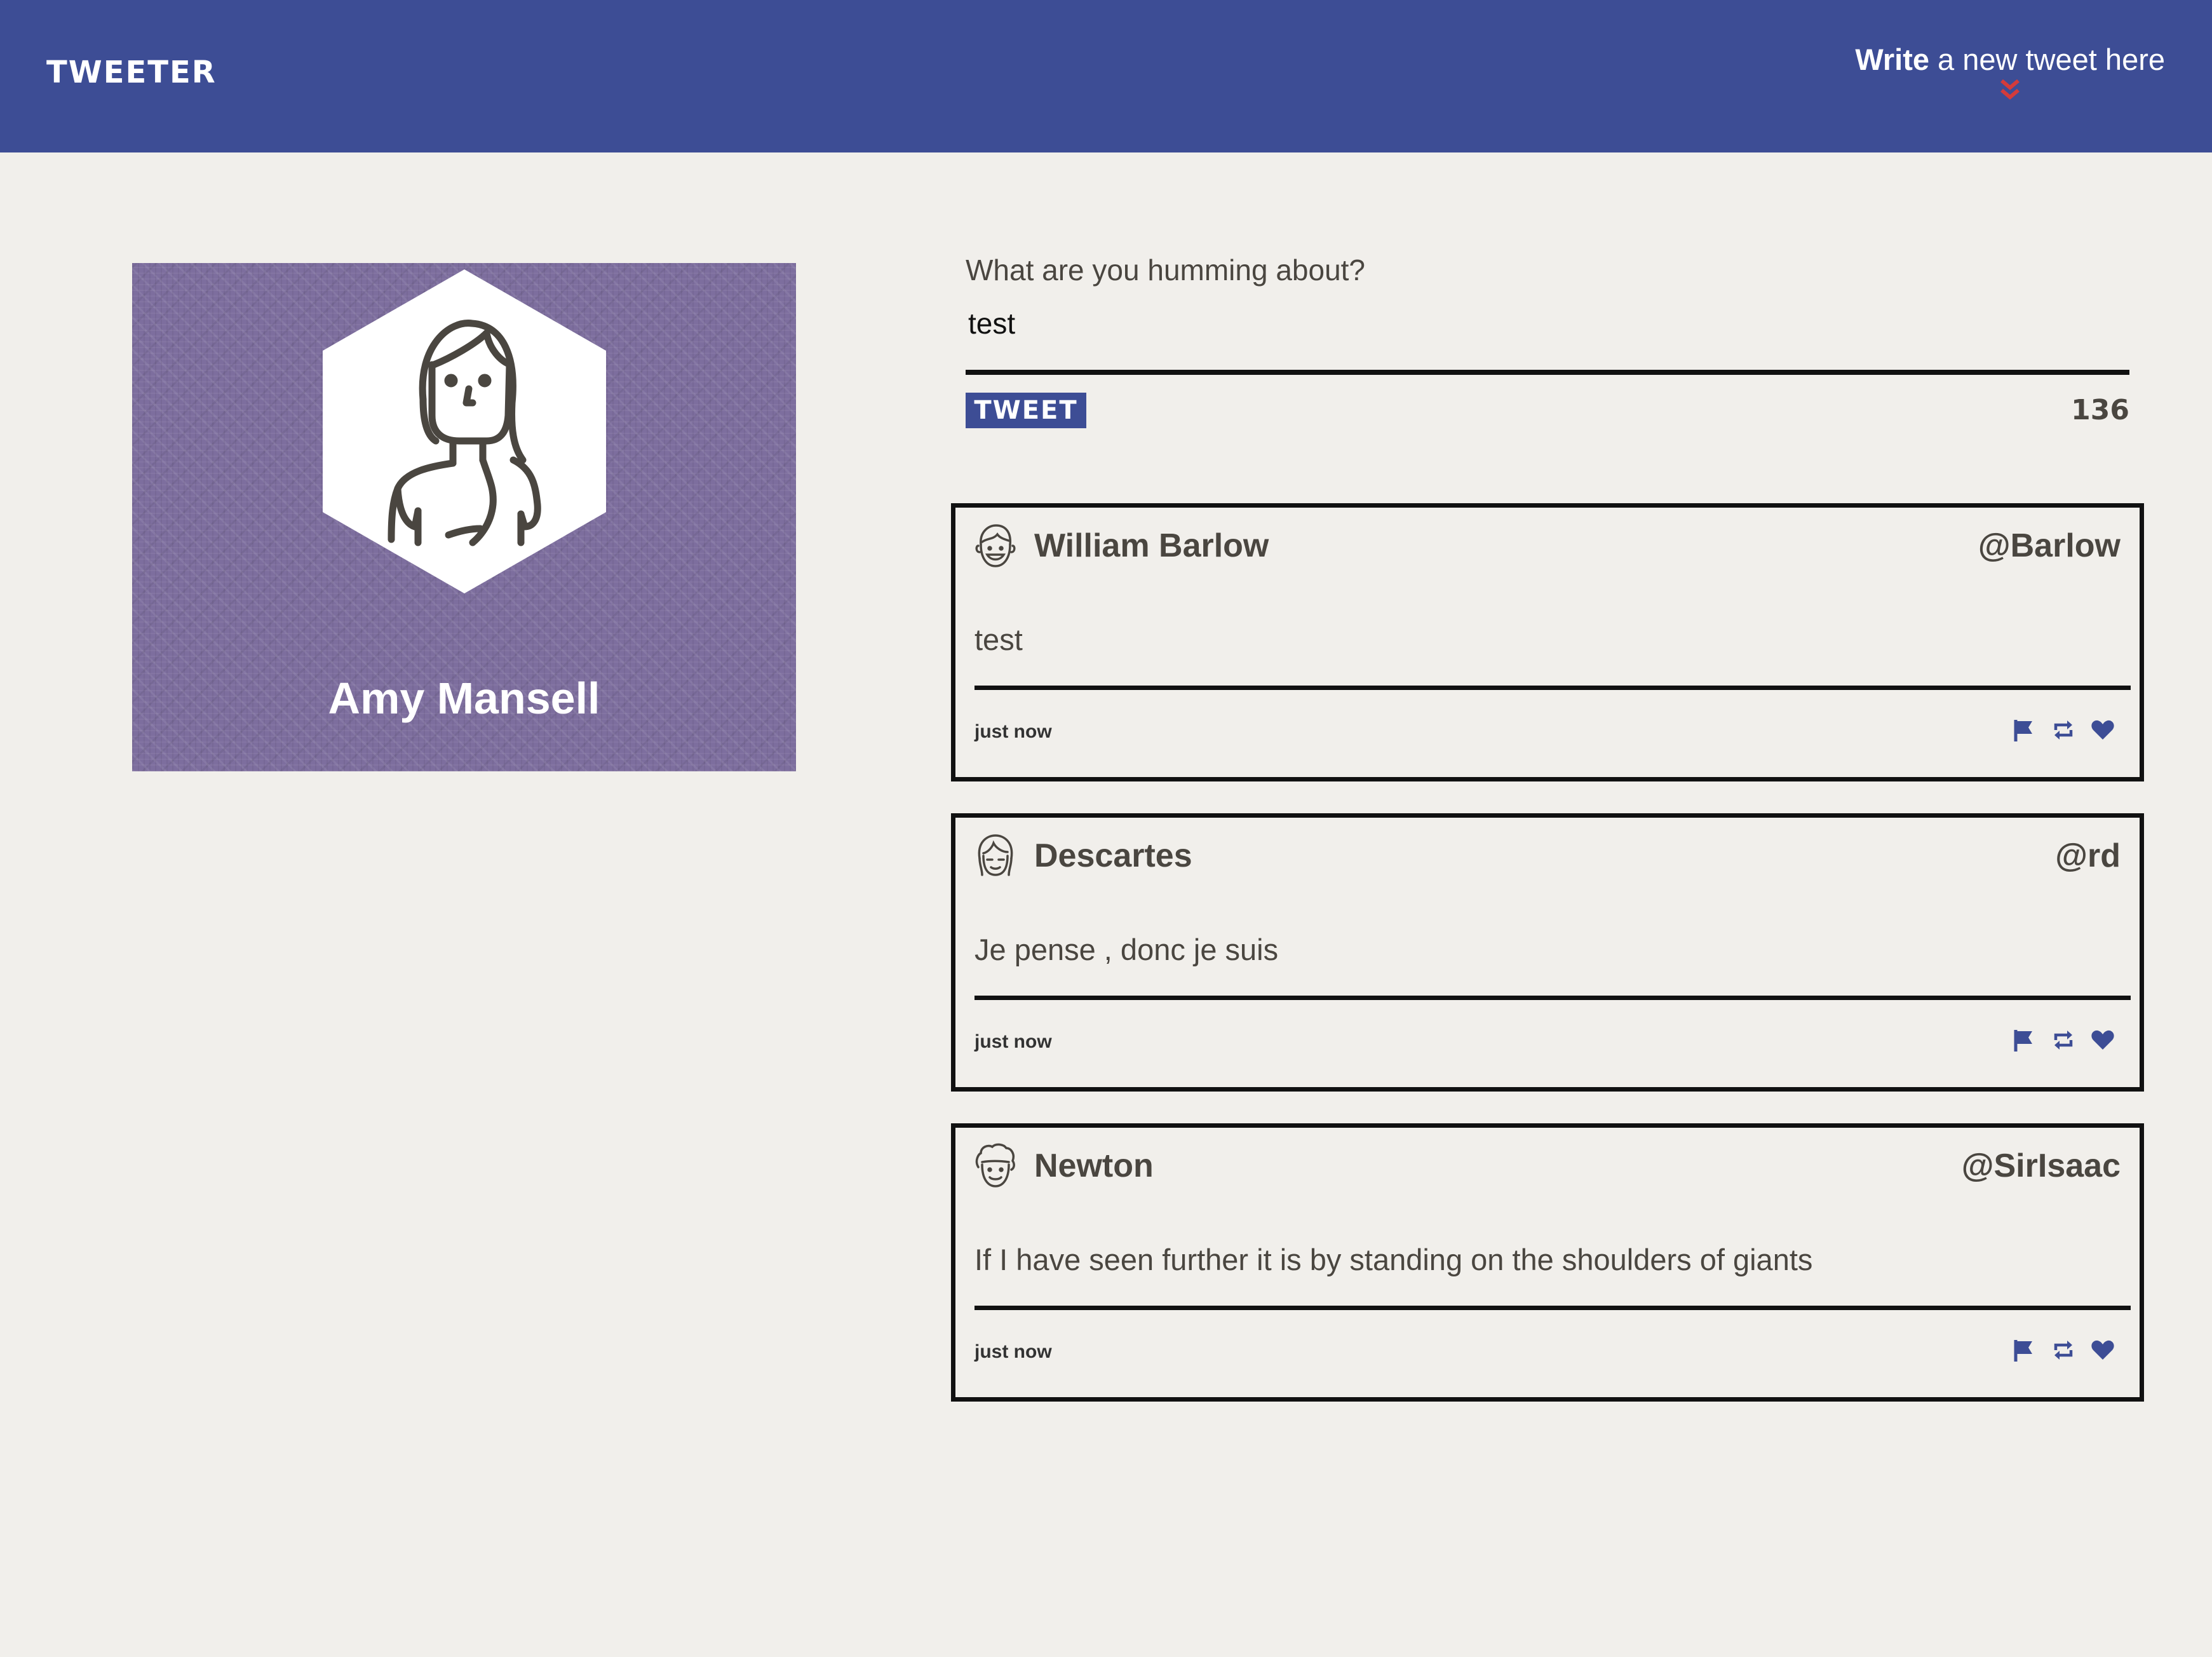  Describe the element at coordinates (1547, 642) in the screenshot. I see `tweet-card: William Barlow @Barlow test just now` at that location.